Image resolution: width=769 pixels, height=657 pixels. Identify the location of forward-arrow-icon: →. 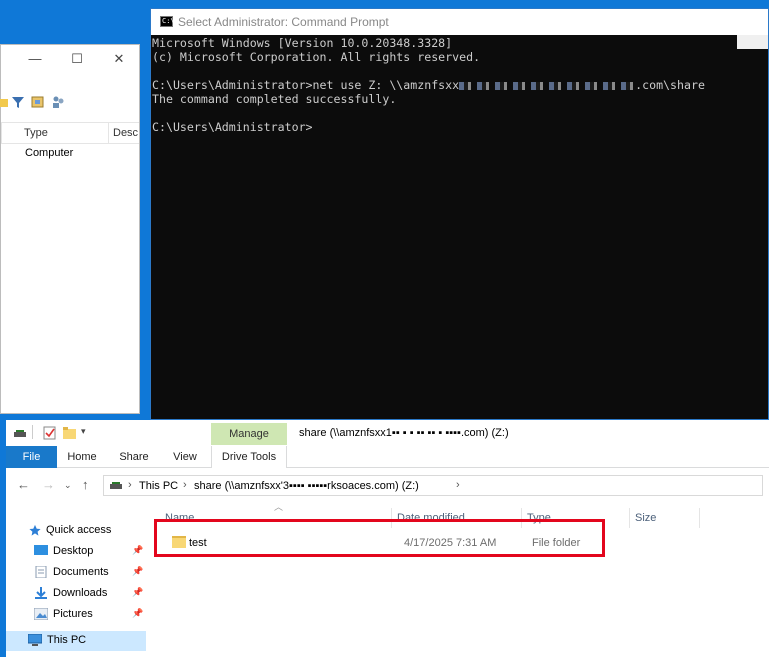
(48, 484).